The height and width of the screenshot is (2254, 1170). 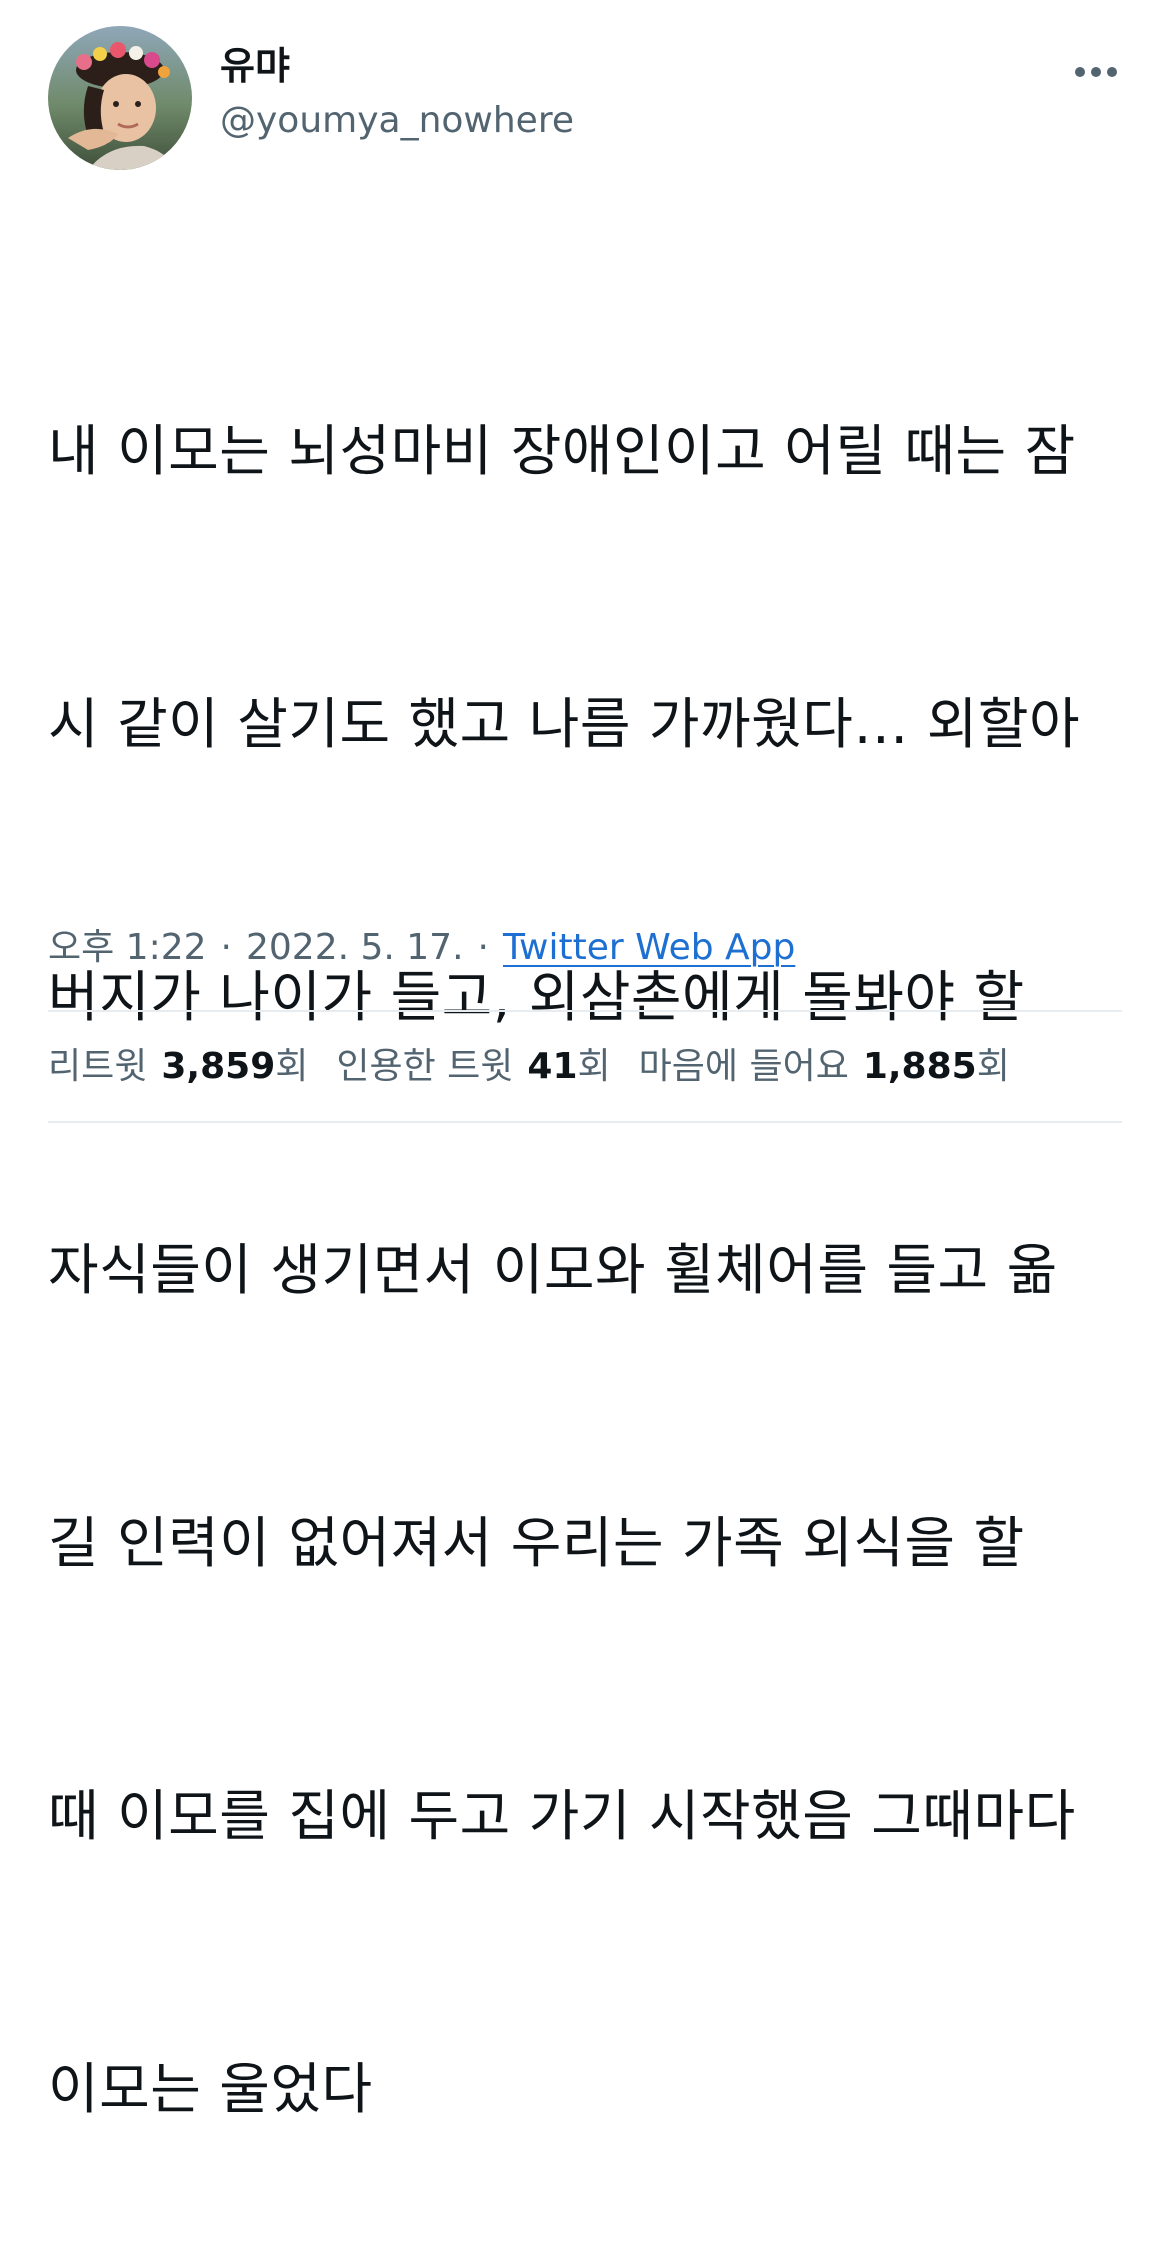 I want to click on retweets-unit: 회, so click(x=292, y=1066).